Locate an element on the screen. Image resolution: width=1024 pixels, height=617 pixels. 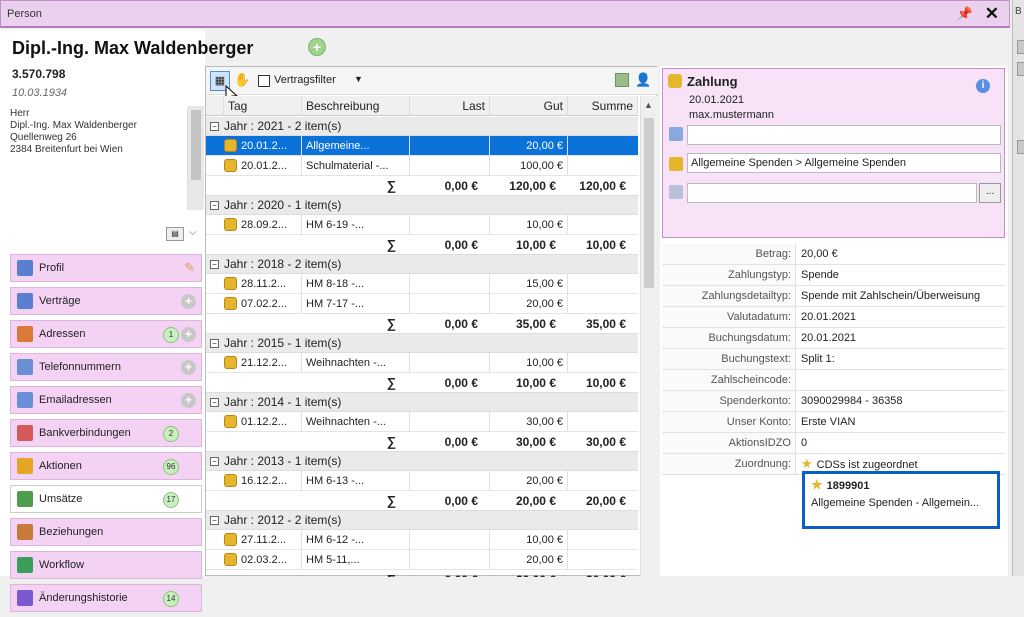
property-value: 0 is located at coordinates (801, 443).